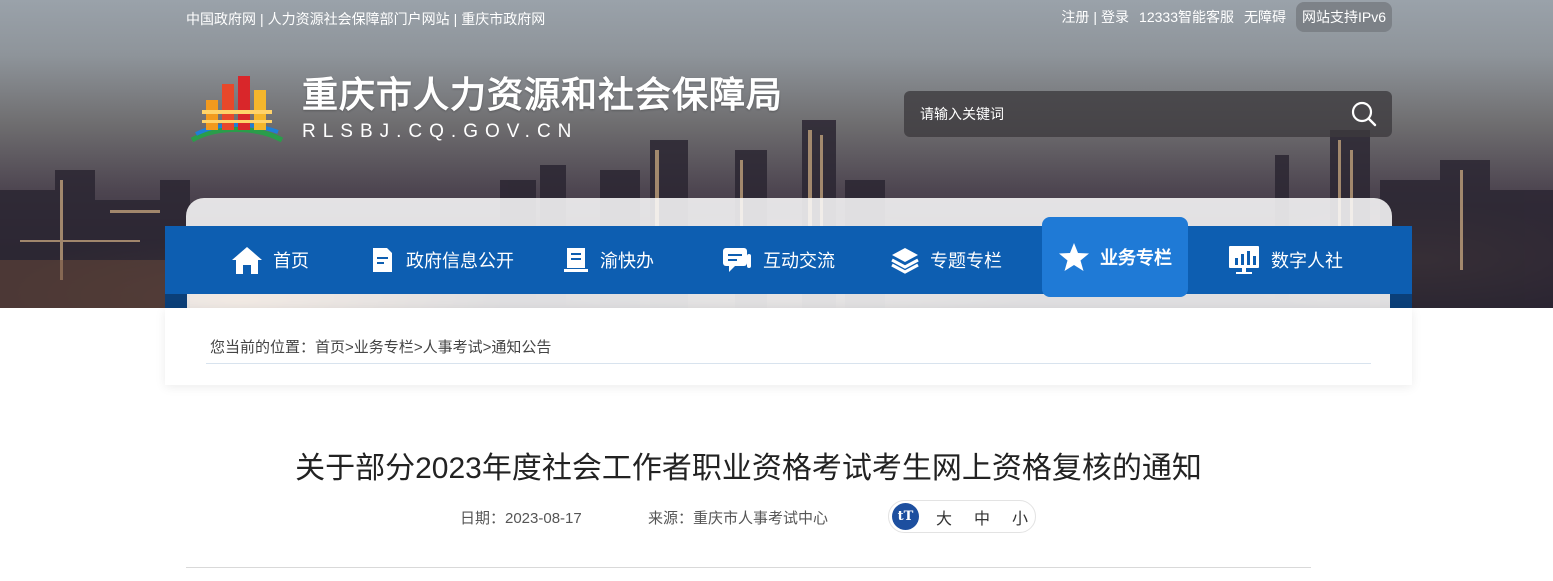 The height and width of the screenshot is (581, 1553). What do you see at coordinates (1074, 257) in the screenshot?
I see `star-icon` at bounding box center [1074, 257].